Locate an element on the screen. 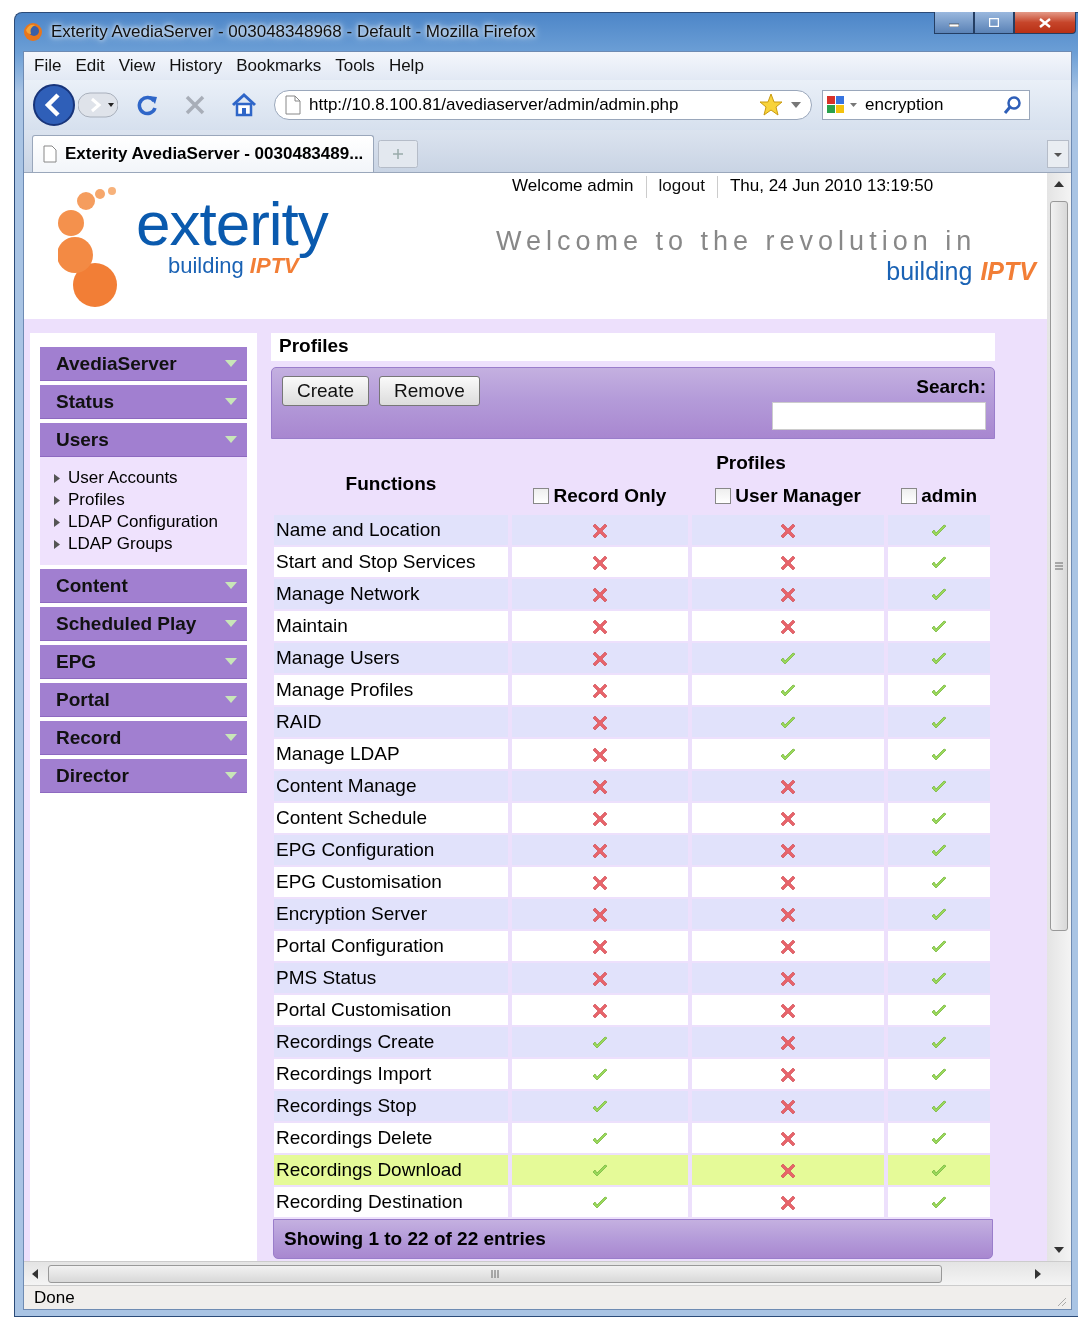 This screenshot has width=1078, height=1321. panel-title: Profiles is located at coordinates (633, 347).